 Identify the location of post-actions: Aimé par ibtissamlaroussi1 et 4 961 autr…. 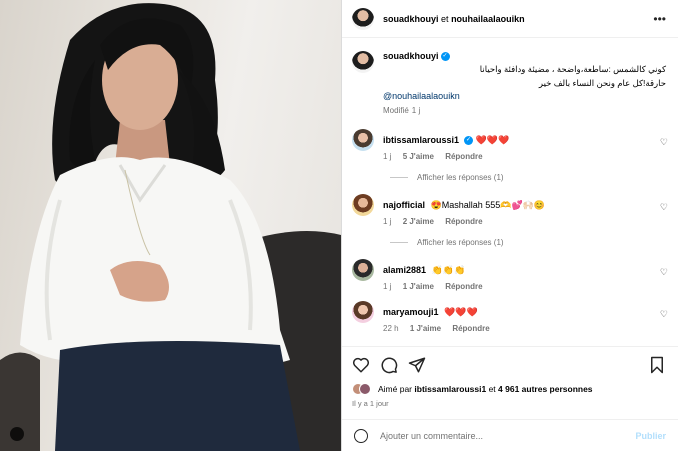
(510, 377).